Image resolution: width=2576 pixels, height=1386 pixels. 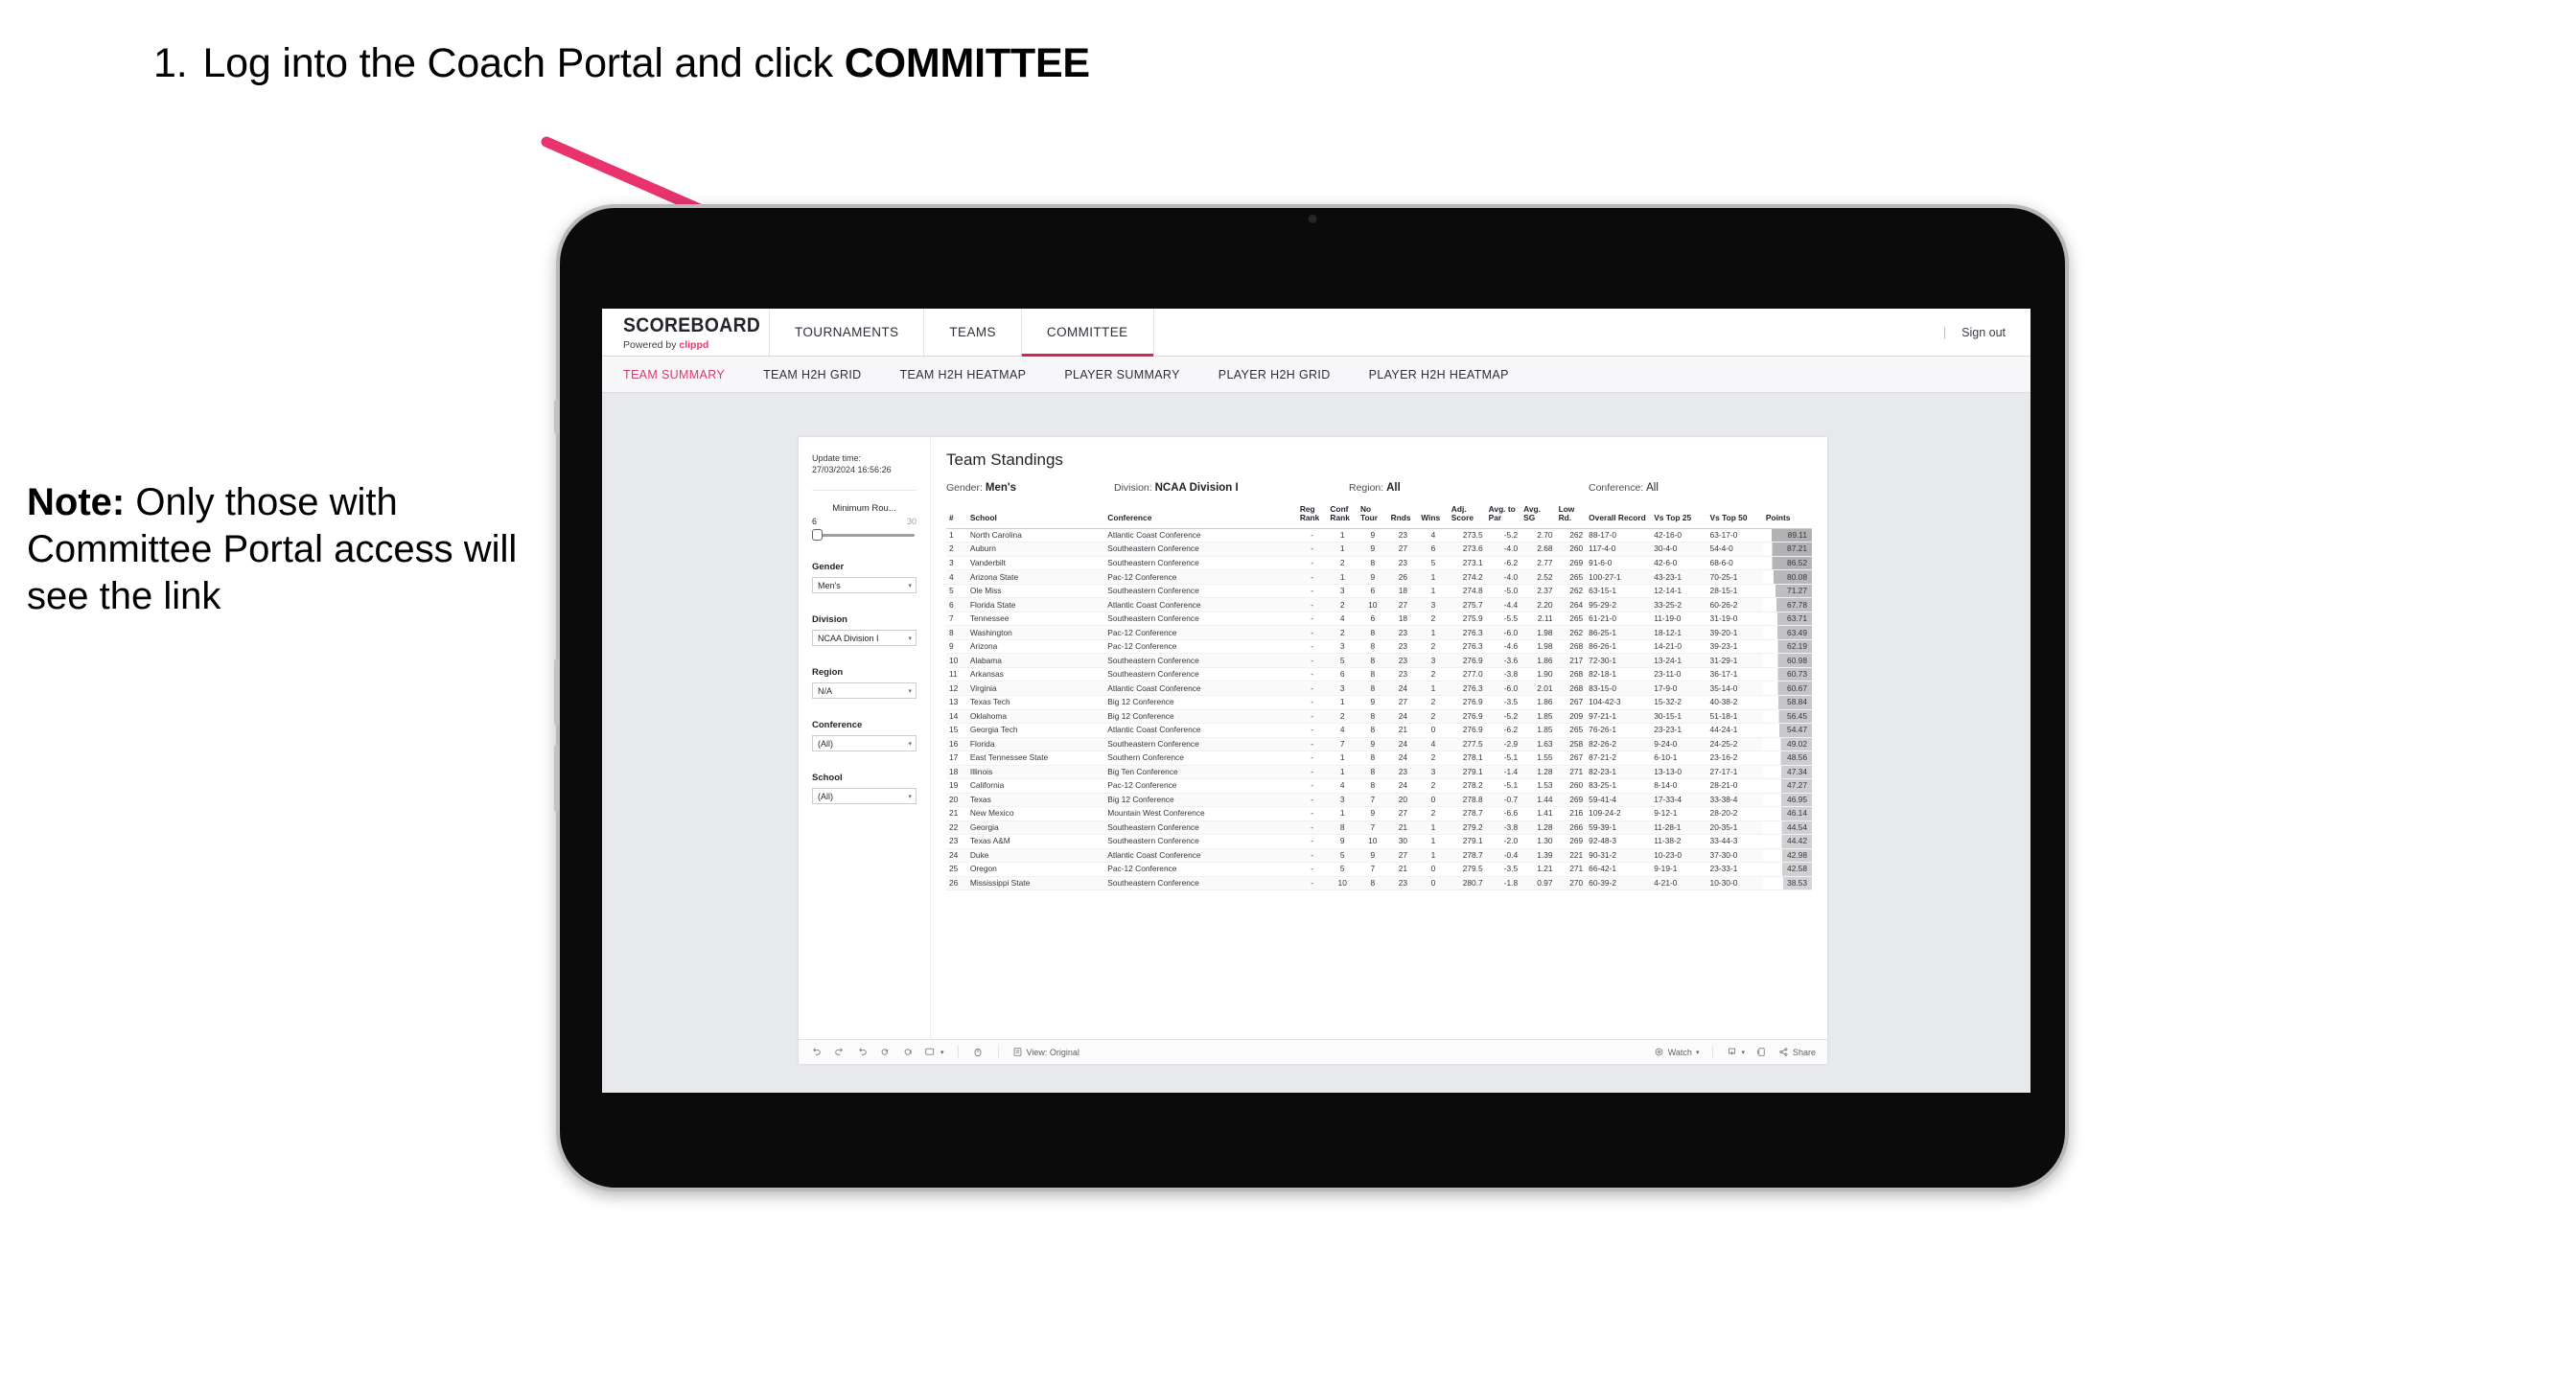 I want to click on fullscreen-icon, so click(x=1762, y=1052).